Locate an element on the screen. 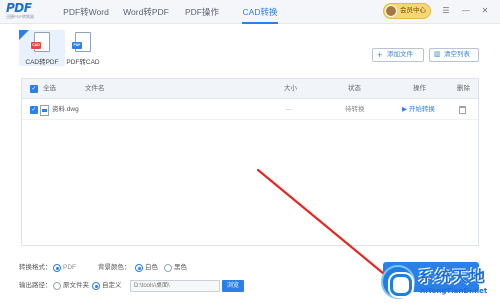  dwg-file-icon is located at coordinates (44, 110).